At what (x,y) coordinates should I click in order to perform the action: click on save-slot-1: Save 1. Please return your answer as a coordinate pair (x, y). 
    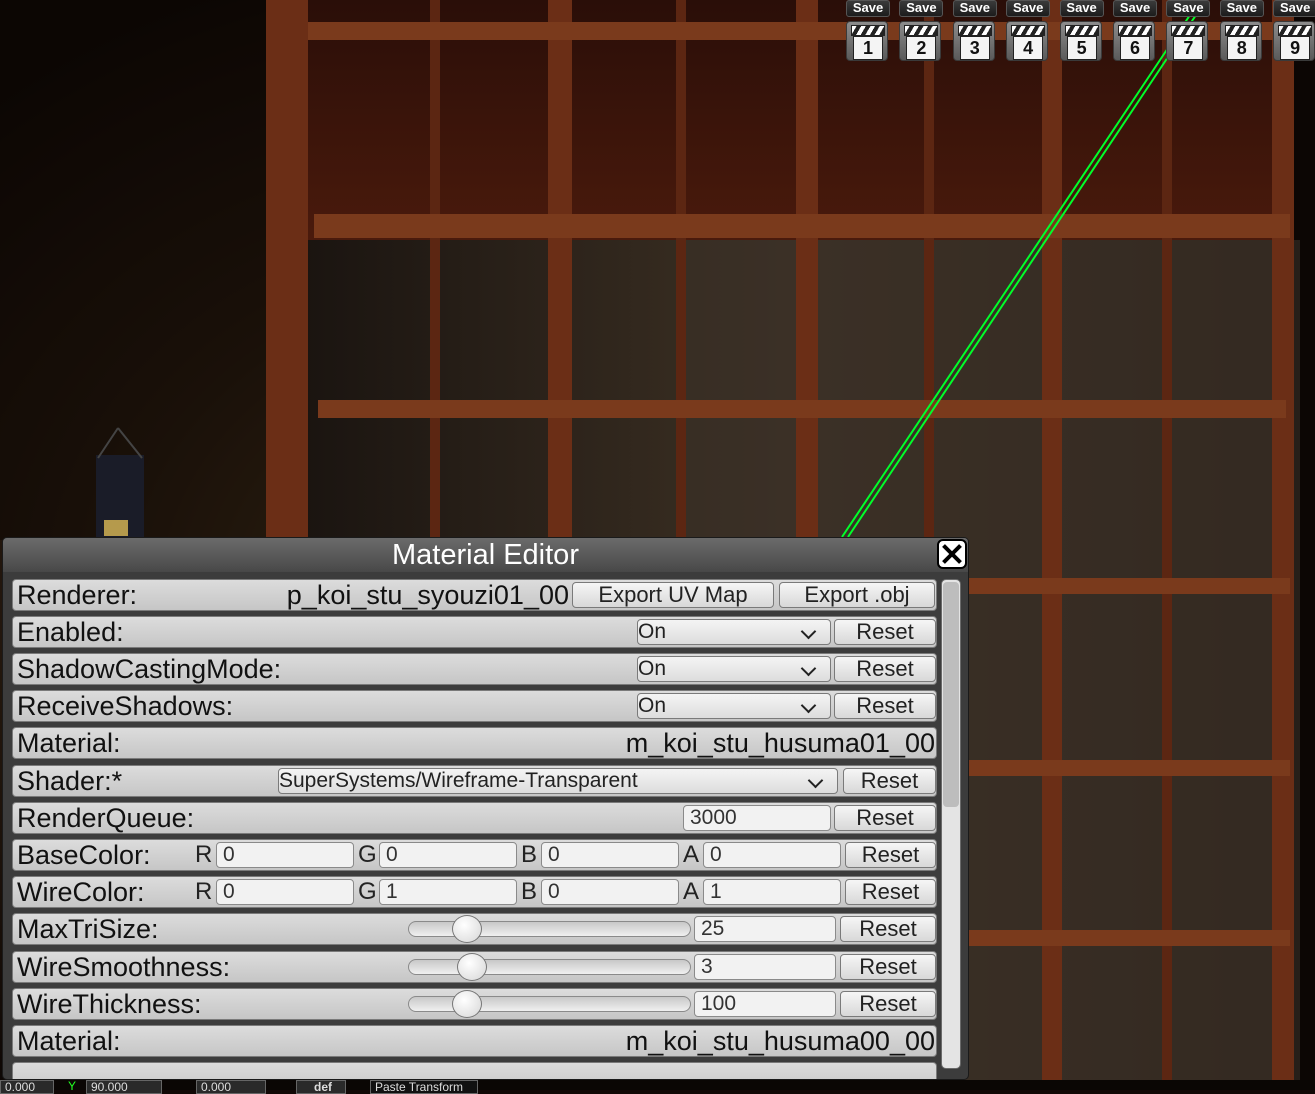
    Looking at the image, I should click on (867, 32).